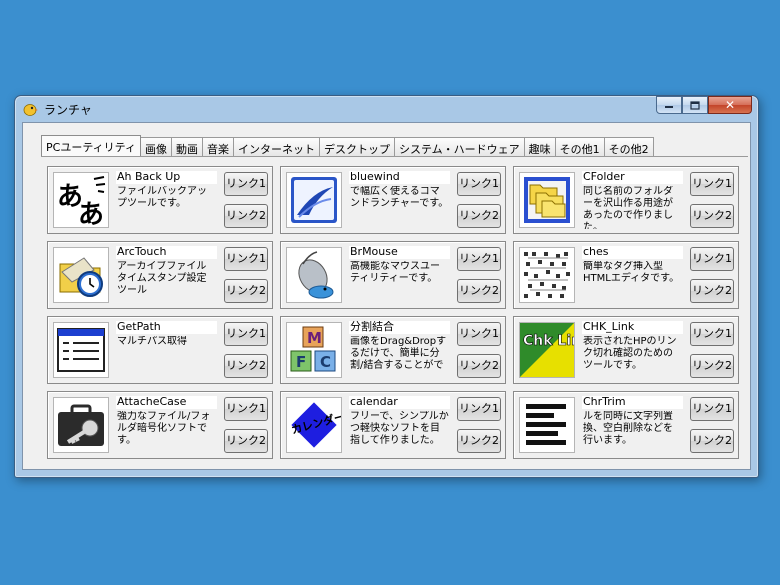  What do you see at coordinates (628, 146) in the screenshot?
I see `tab-other-2: その他2` at bounding box center [628, 146].